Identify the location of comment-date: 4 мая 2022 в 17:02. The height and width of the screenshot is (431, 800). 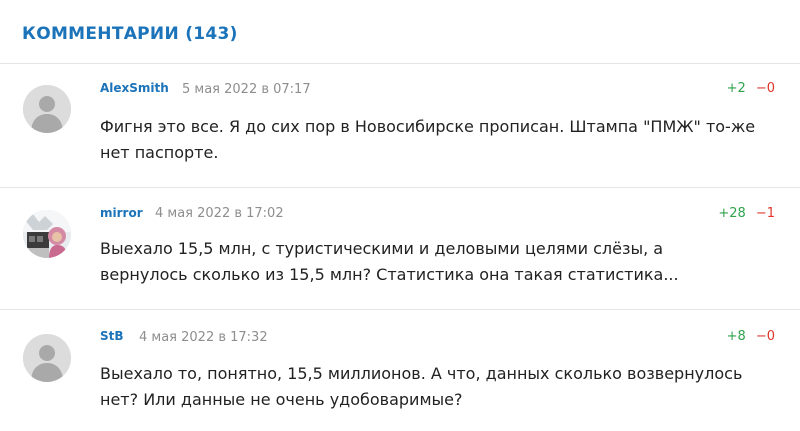
(219, 213).